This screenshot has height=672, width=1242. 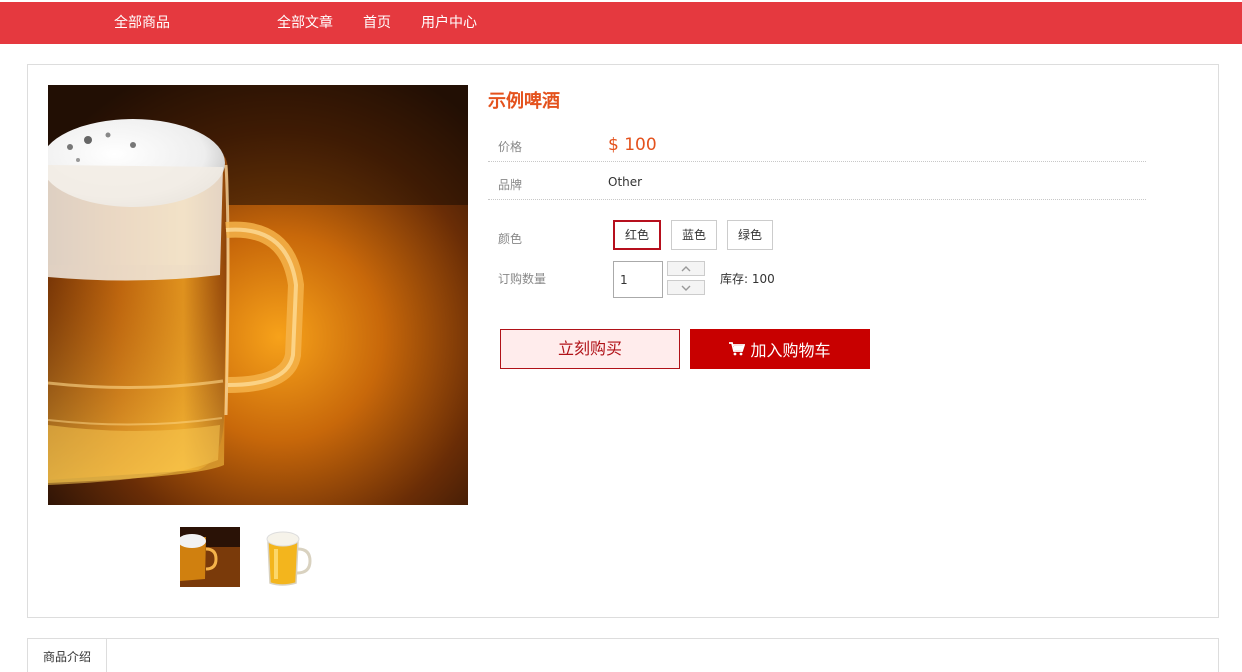 What do you see at coordinates (510, 147) in the screenshot?
I see `price-label: 价格` at bounding box center [510, 147].